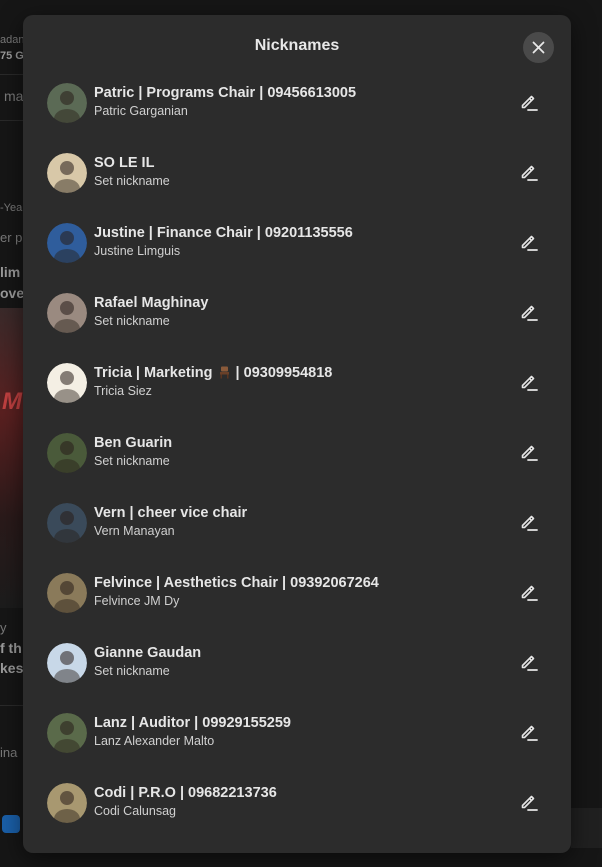 The height and width of the screenshot is (867, 602). Describe the element at coordinates (302, 802) in the screenshot. I see `member-text: Codi | P.R.O | 09682213736 Codi Calunsag` at that location.